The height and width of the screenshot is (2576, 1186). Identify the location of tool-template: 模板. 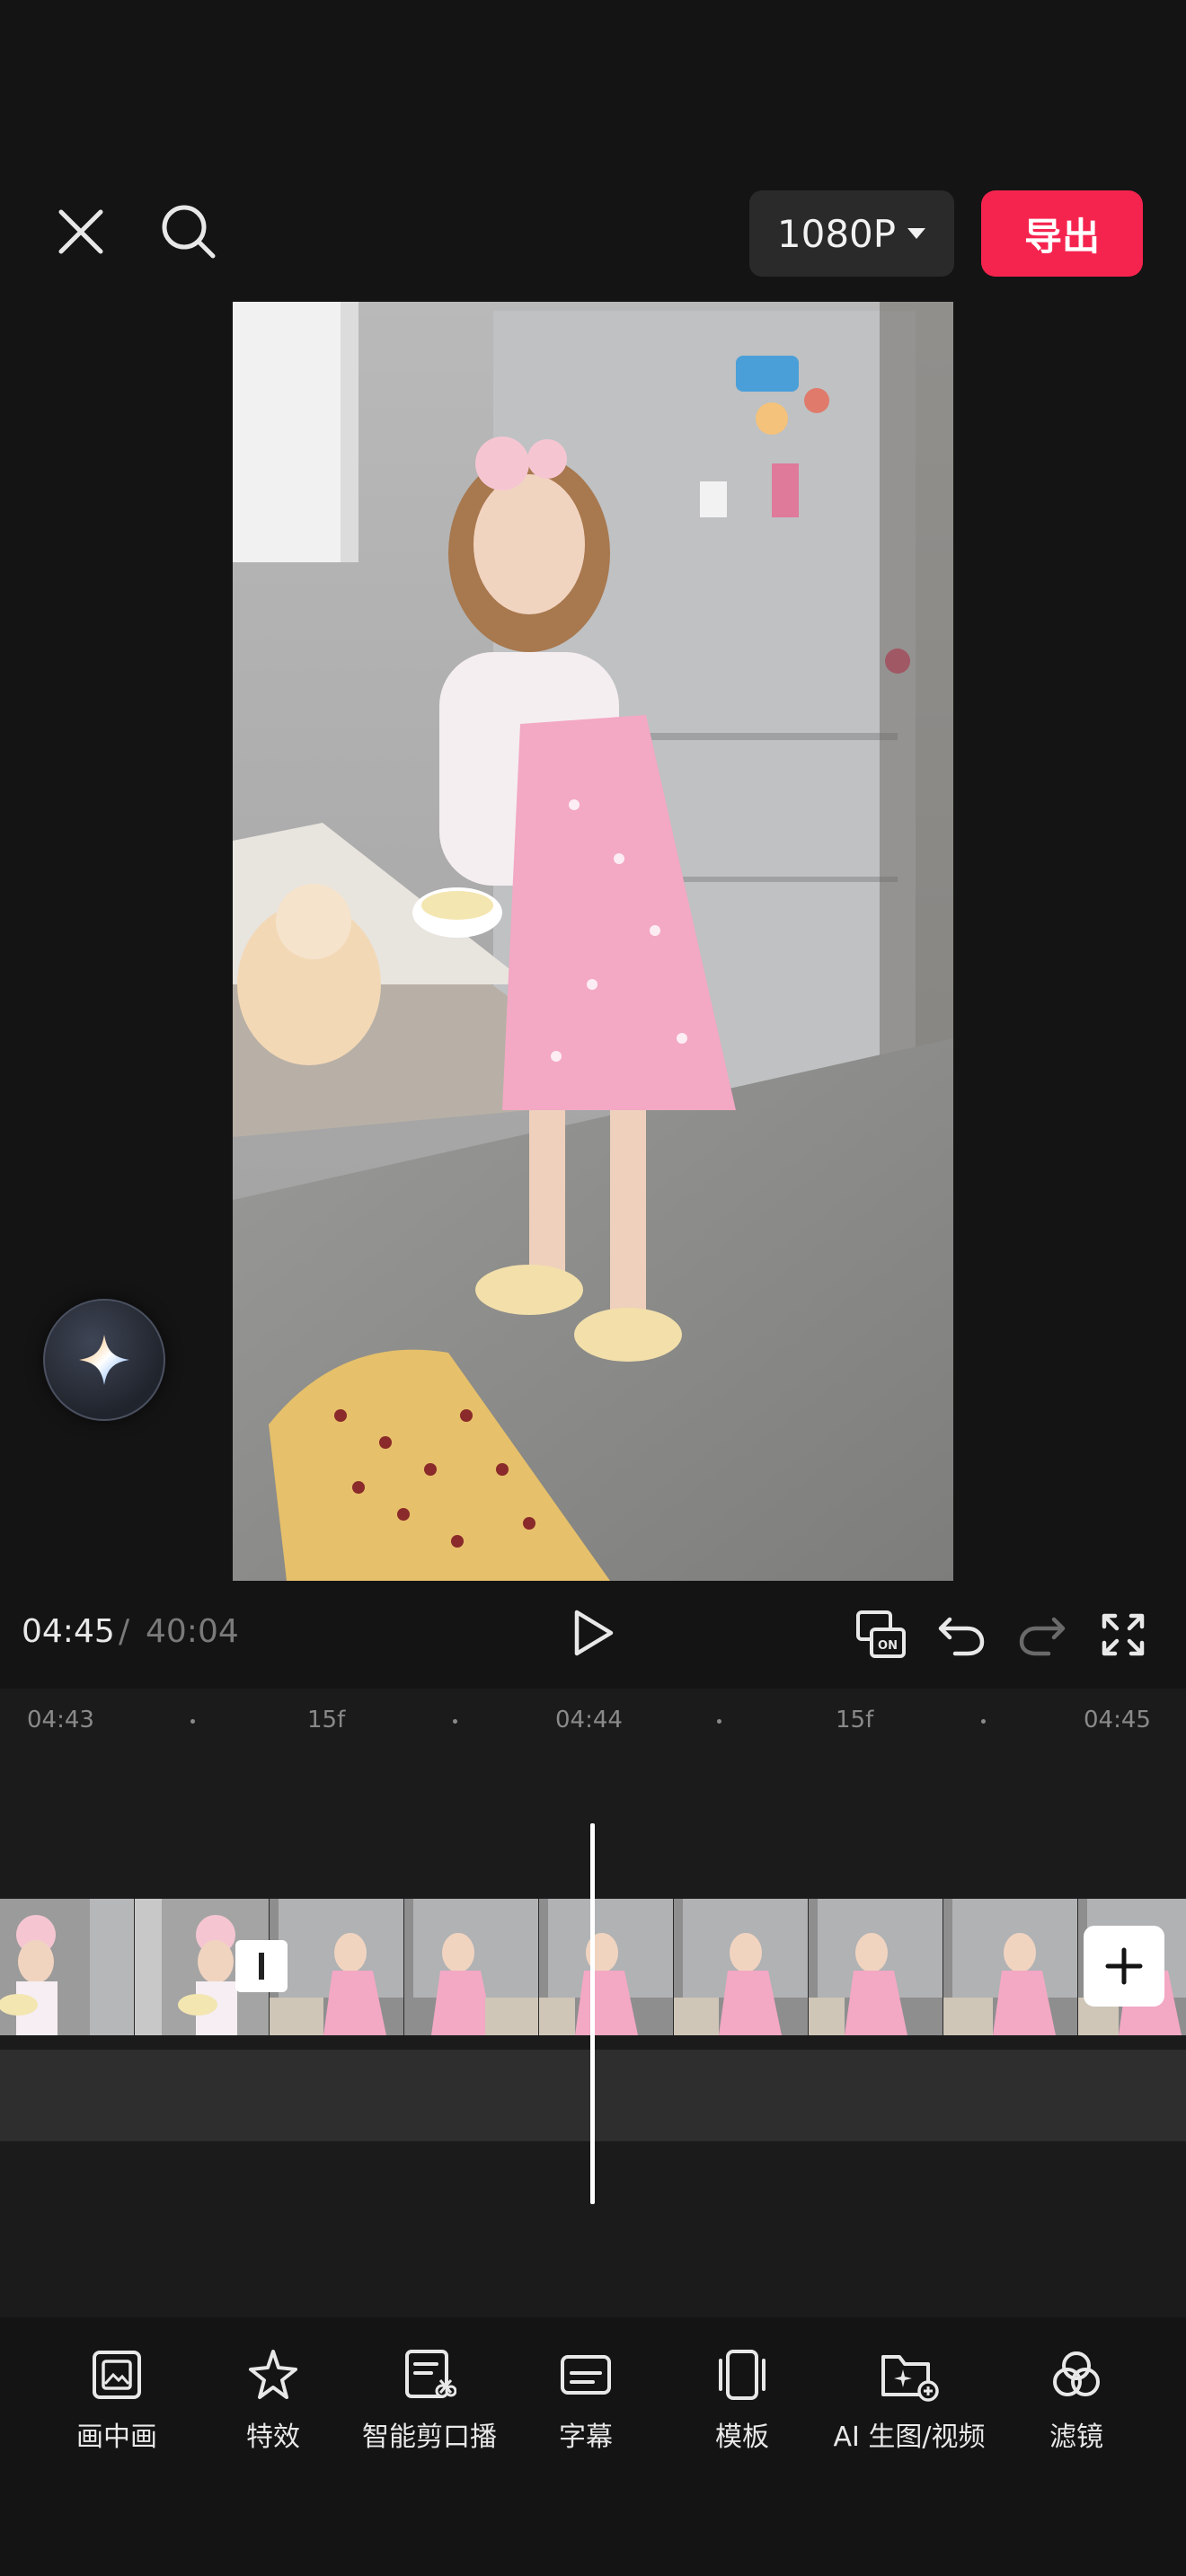
(742, 2401).